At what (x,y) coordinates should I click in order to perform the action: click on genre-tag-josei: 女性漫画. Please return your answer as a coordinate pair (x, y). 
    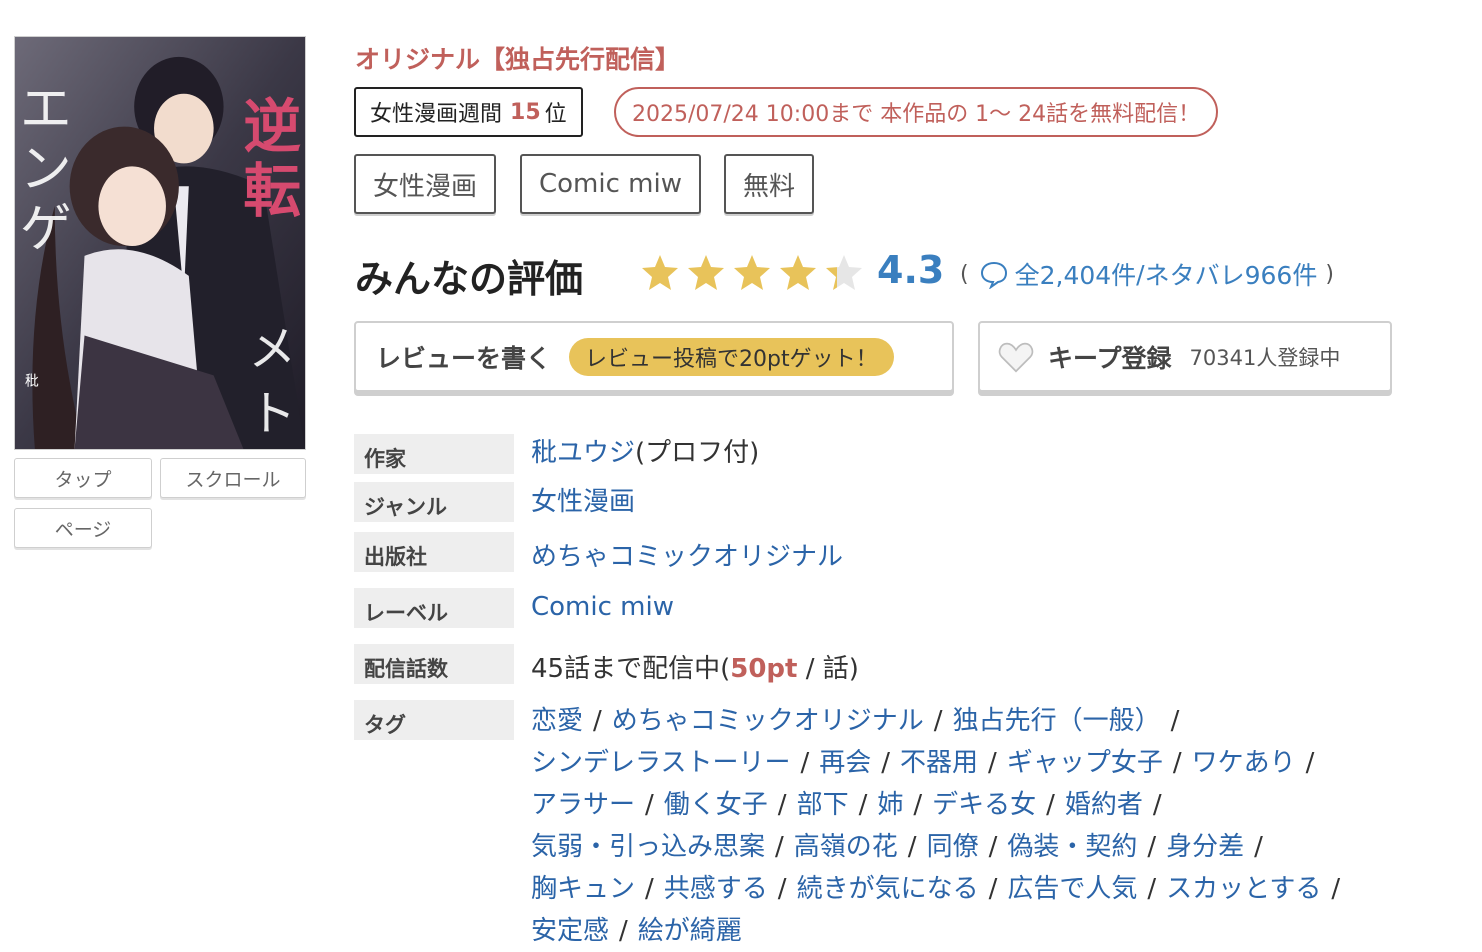
    Looking at the image, I should click on (425, 184).